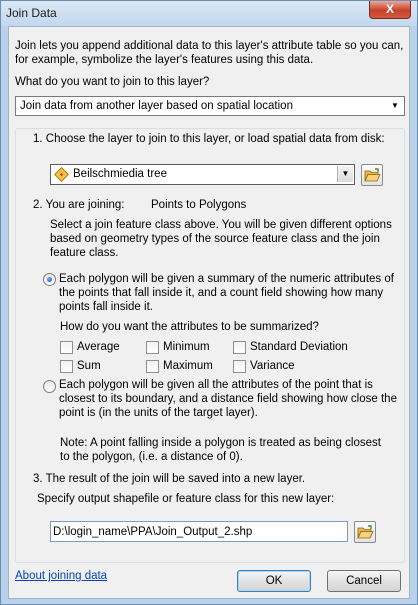 Image resolution: width=418 pixels, height=605 pixels. I want to click on cancel-button: Cancel, so click(364, 581).